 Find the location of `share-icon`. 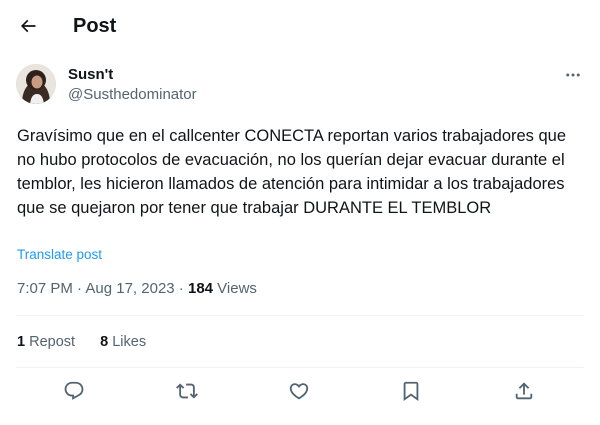

share-icon is located at coordinates (524, 391).